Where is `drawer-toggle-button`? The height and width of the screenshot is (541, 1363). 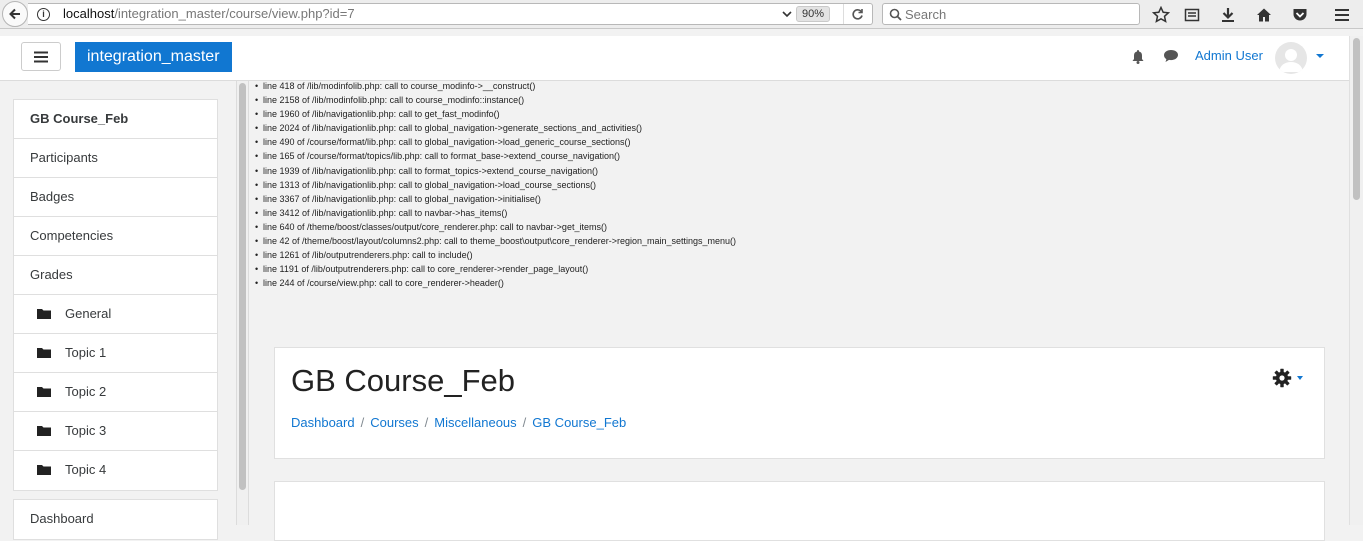 drawer-toggle-button is located at coordinates (41, 56).